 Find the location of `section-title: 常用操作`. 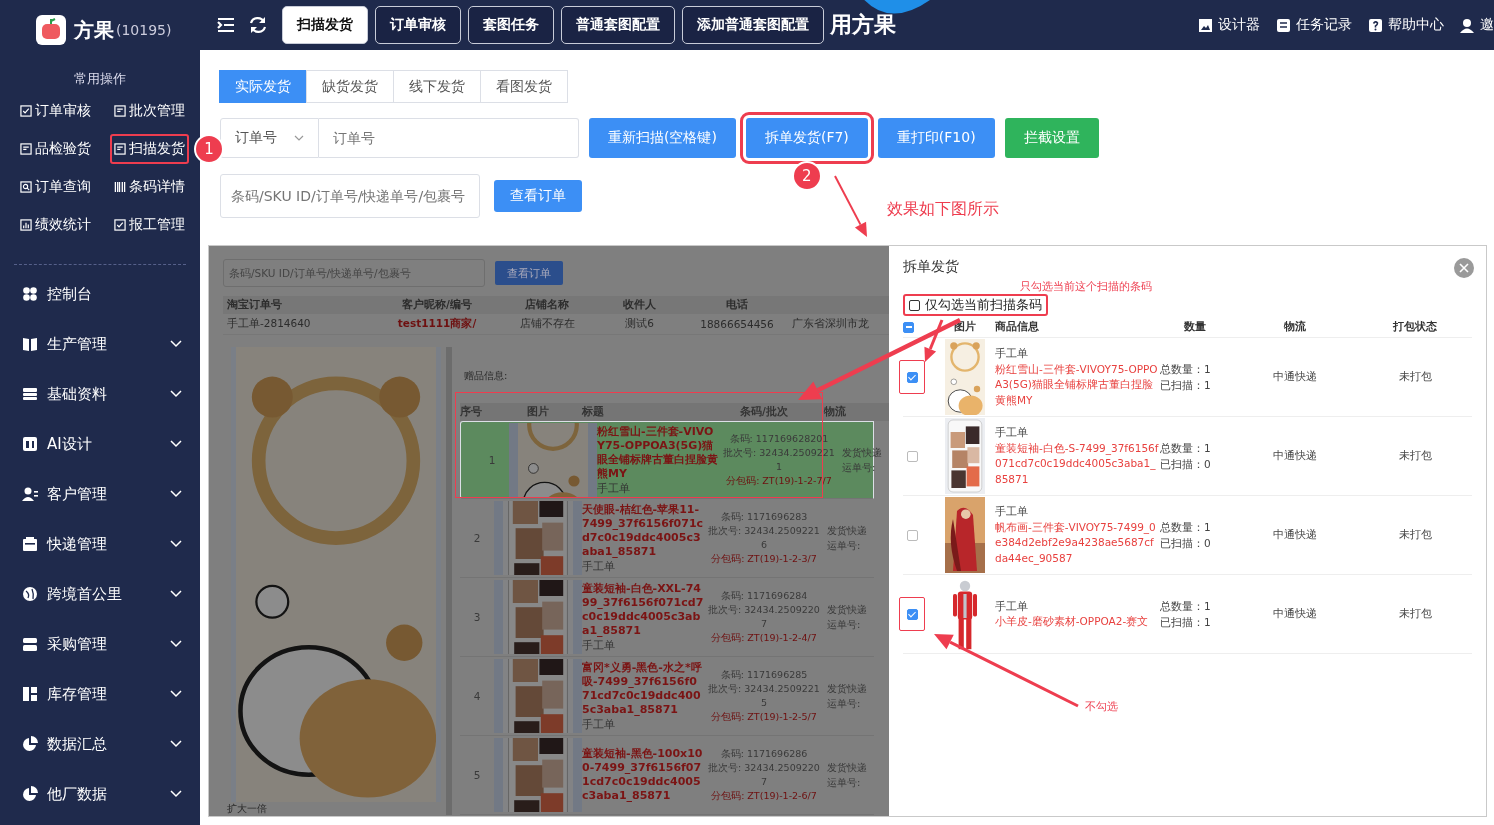

section-title: 常用操作 is located at coordinates (100, 79).